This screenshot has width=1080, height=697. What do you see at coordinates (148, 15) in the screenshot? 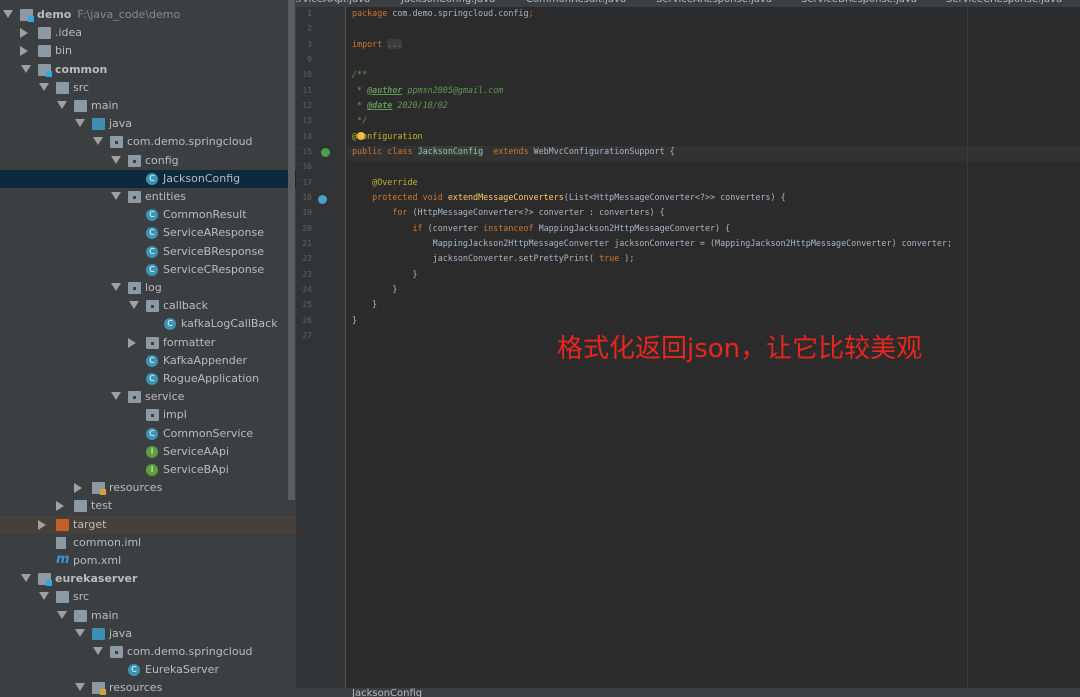
I see `tree-item: demo F:\java_code\demo` at bounding box center [148, 15].